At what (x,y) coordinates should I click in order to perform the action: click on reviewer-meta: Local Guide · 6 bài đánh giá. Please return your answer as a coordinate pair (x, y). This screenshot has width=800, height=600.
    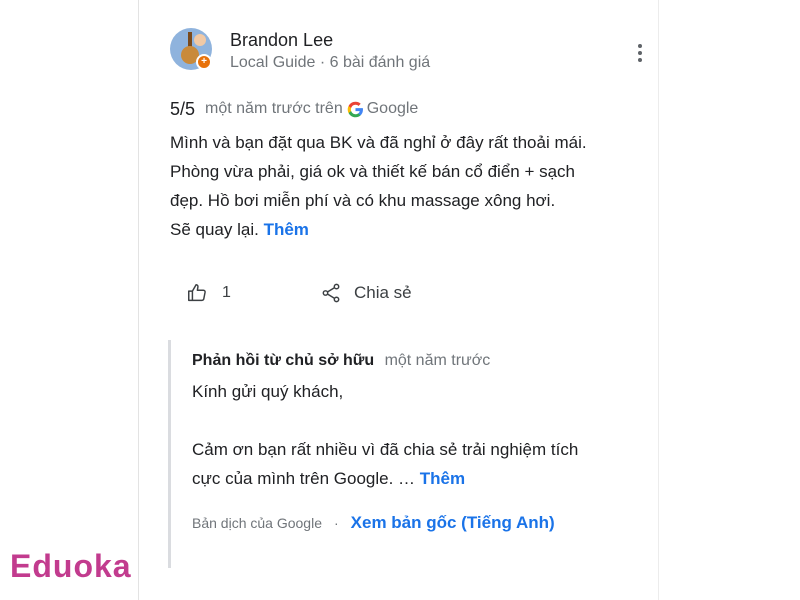
    Looking at the image, I should click on (330, 62).